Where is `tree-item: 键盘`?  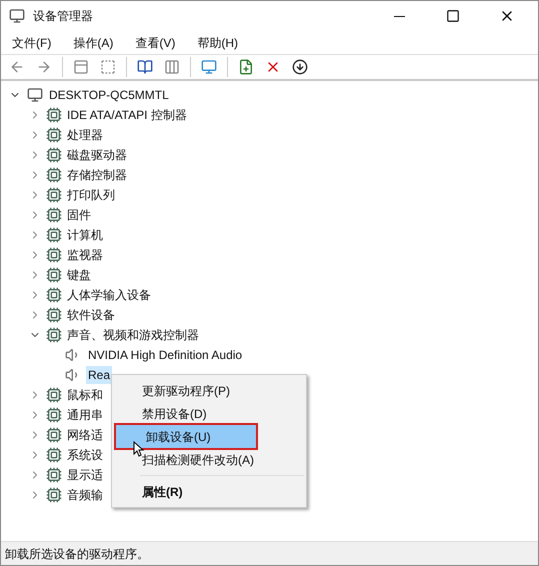 tree-item: 键盘 is located at coordinates (79, 275).